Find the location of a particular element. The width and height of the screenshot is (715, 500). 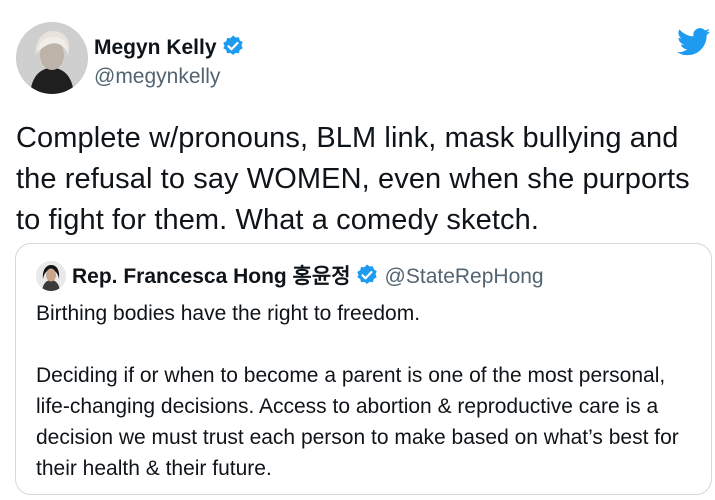

quoted-author-handle: @StateRepHong is located at coordinates (464, 276).